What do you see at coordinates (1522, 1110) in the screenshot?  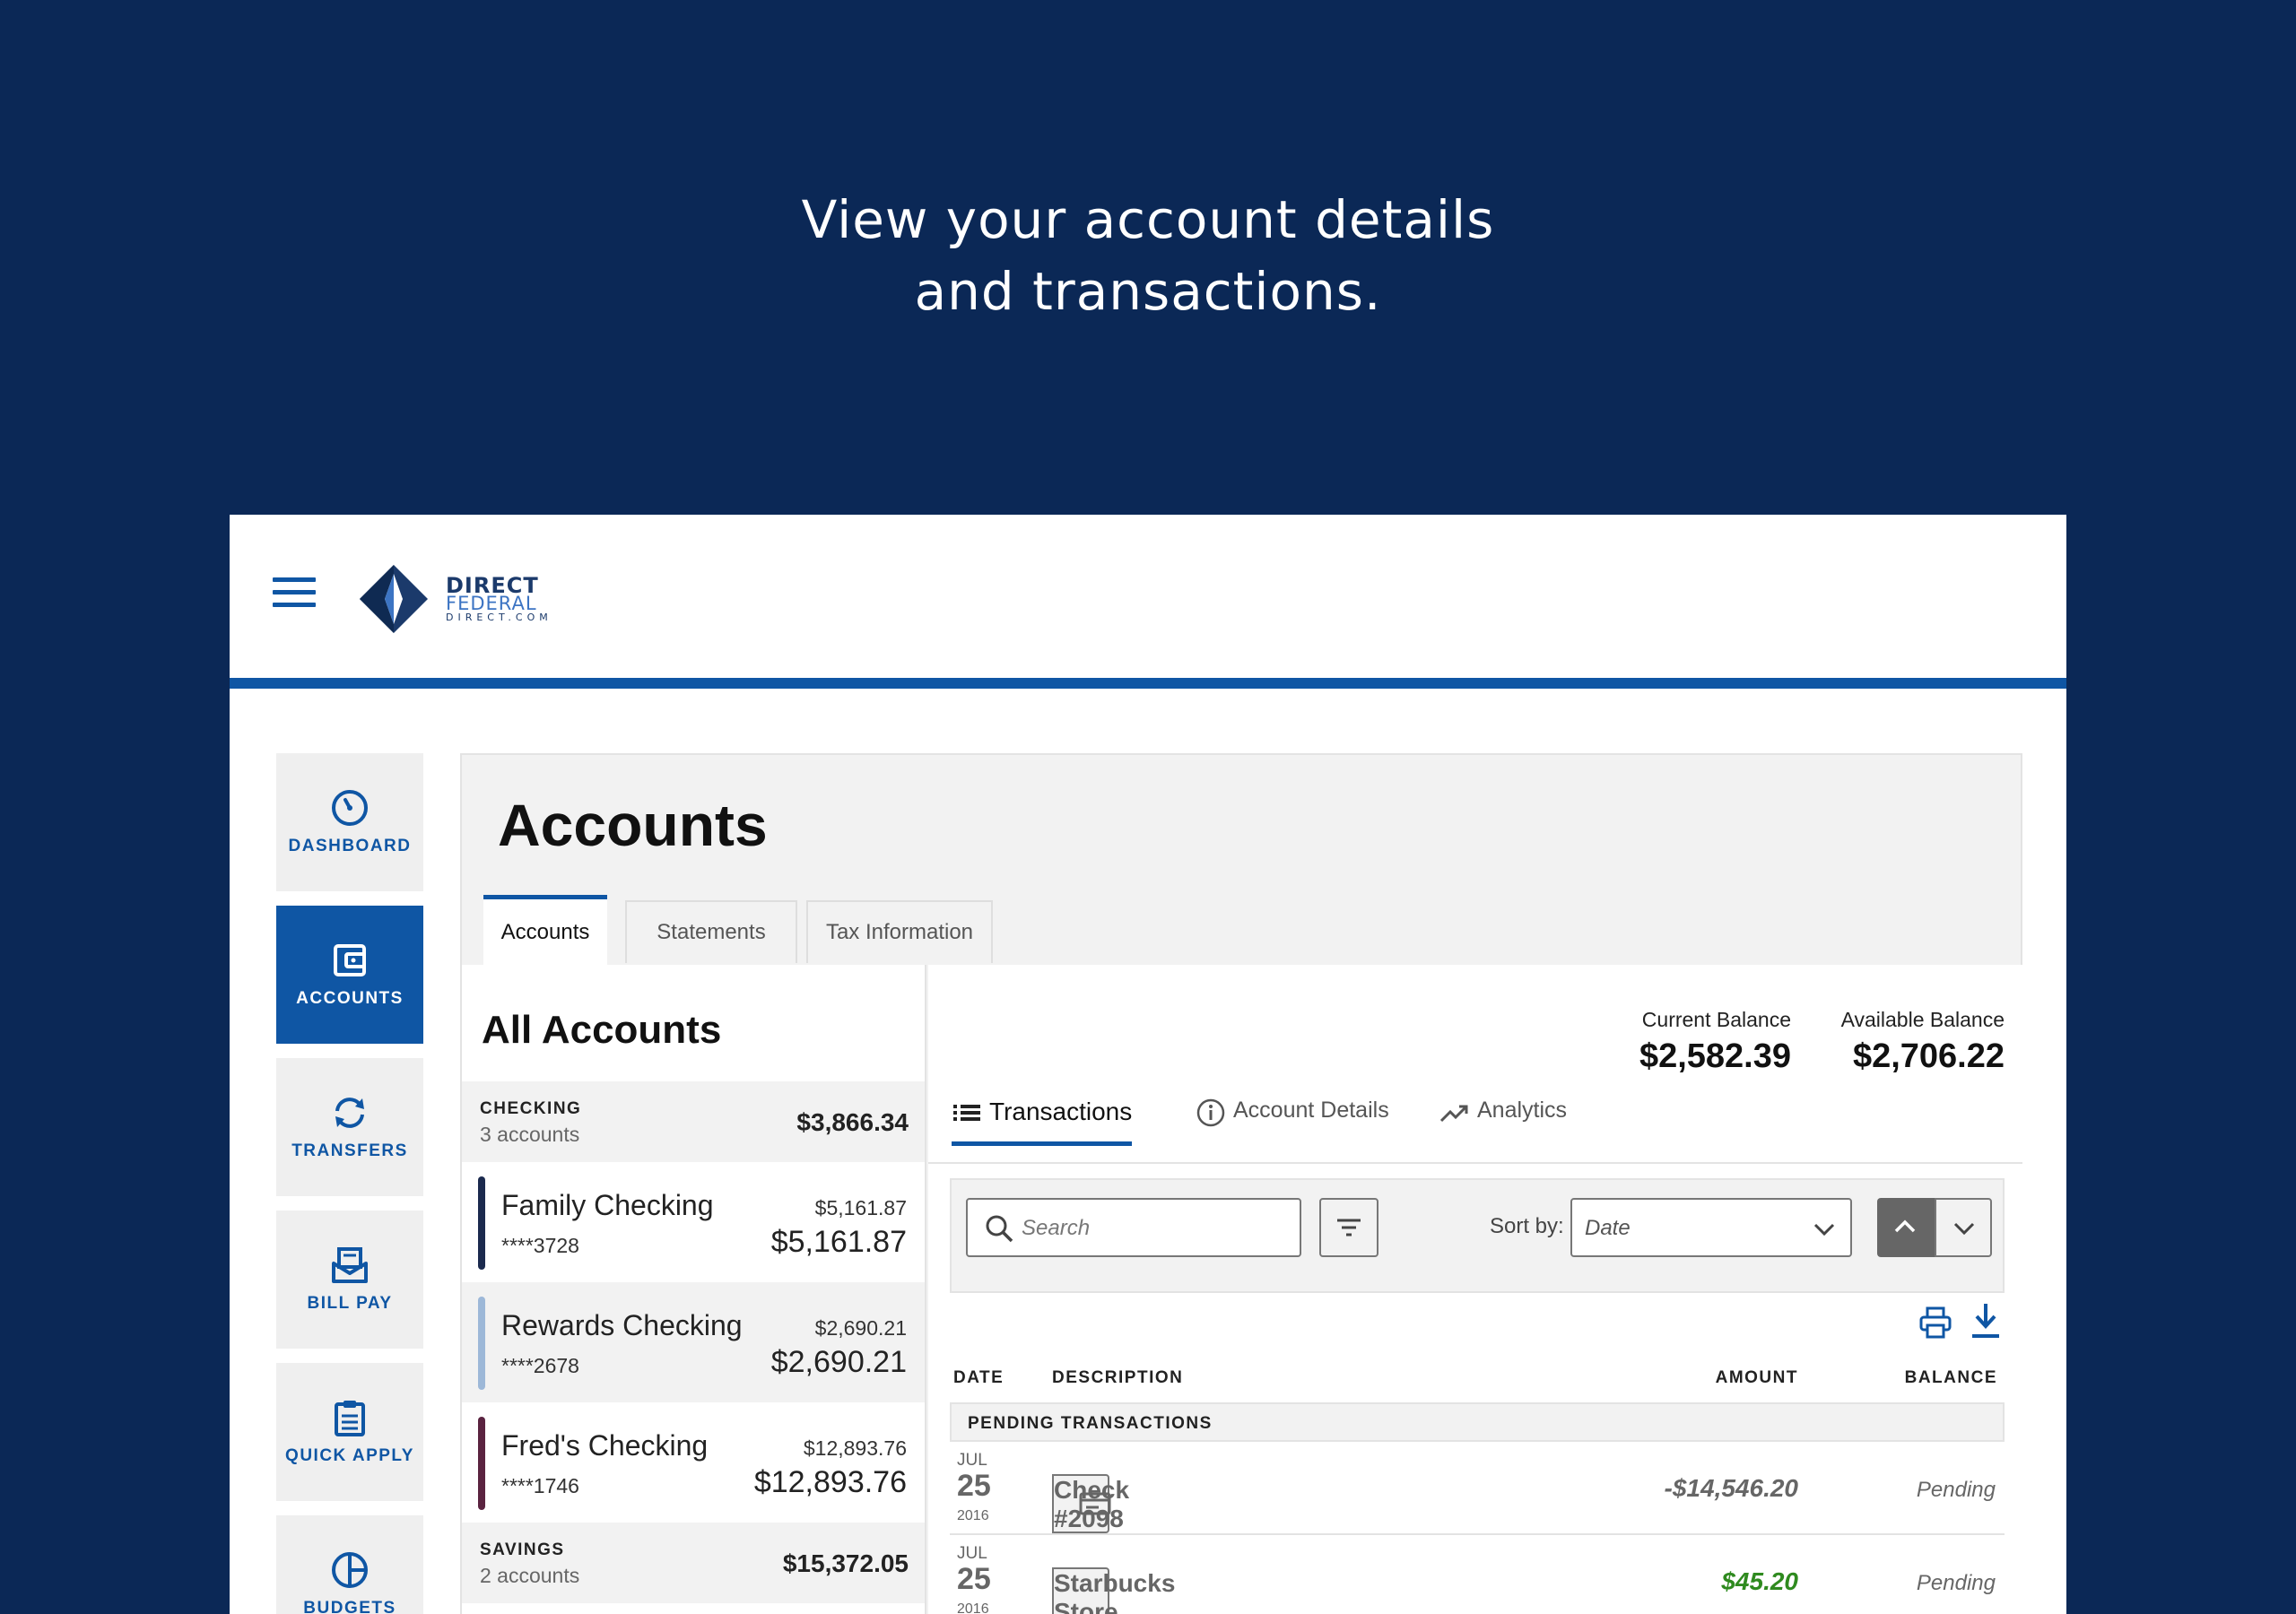 I see `subtab-analytics-label: Analytics` at bounding box center [1522, 1110].